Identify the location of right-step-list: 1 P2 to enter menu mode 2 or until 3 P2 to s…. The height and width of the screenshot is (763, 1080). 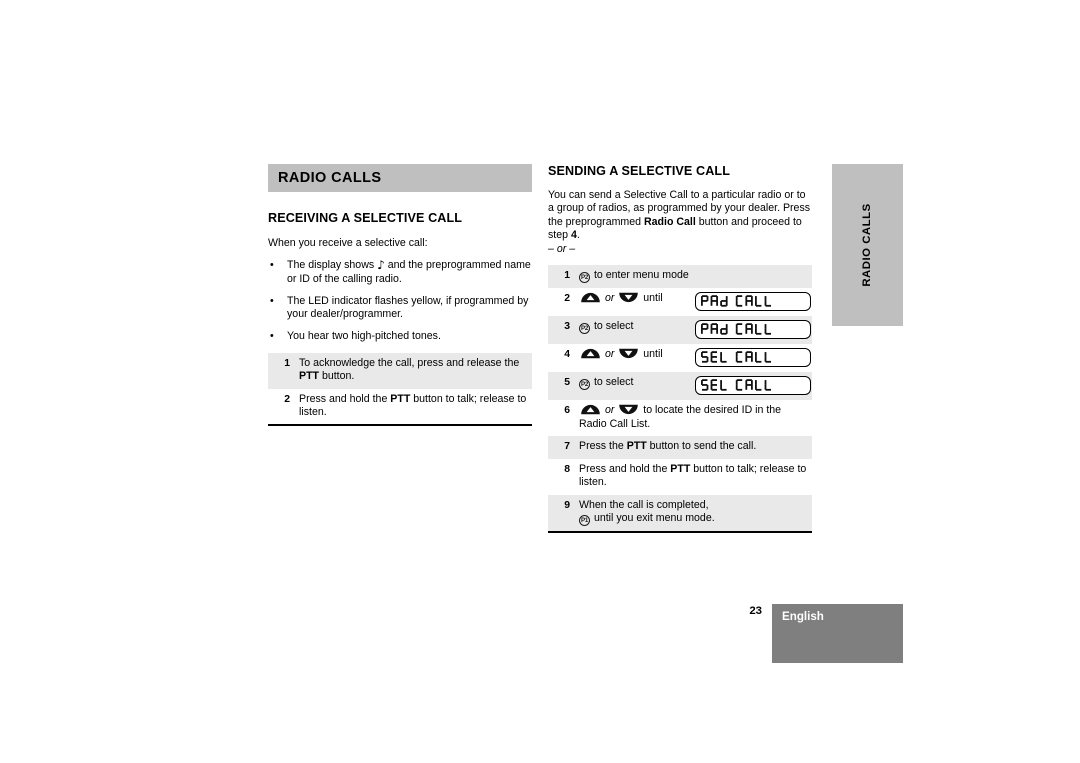
(680, 399).